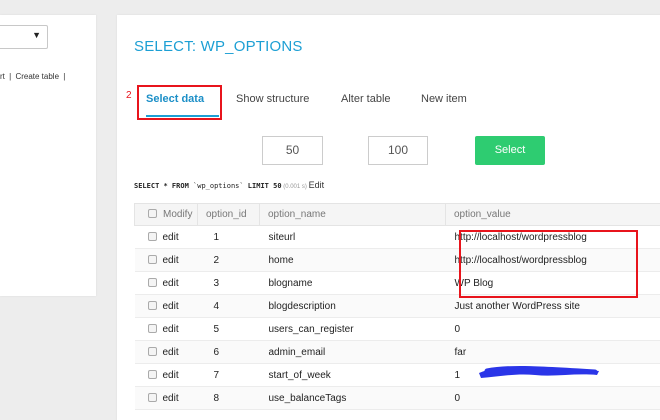 The image size is (660, 420). Describe the element at coordinates (352, 398) in the screenshot. I see `row-option-name: use_balanceTags` at that location.